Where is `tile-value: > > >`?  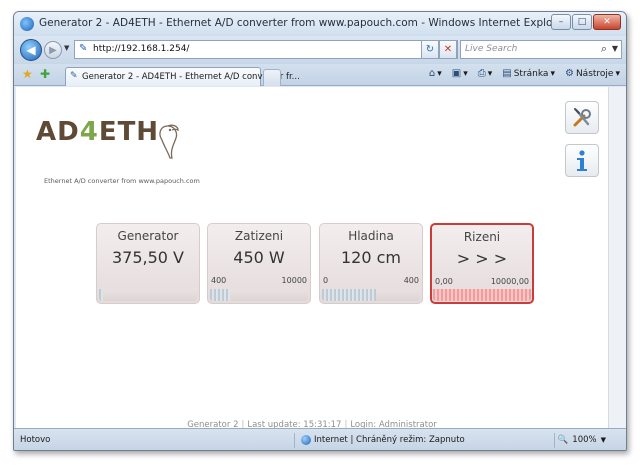 tile-value: > > > is located at coordinates (482, 258).